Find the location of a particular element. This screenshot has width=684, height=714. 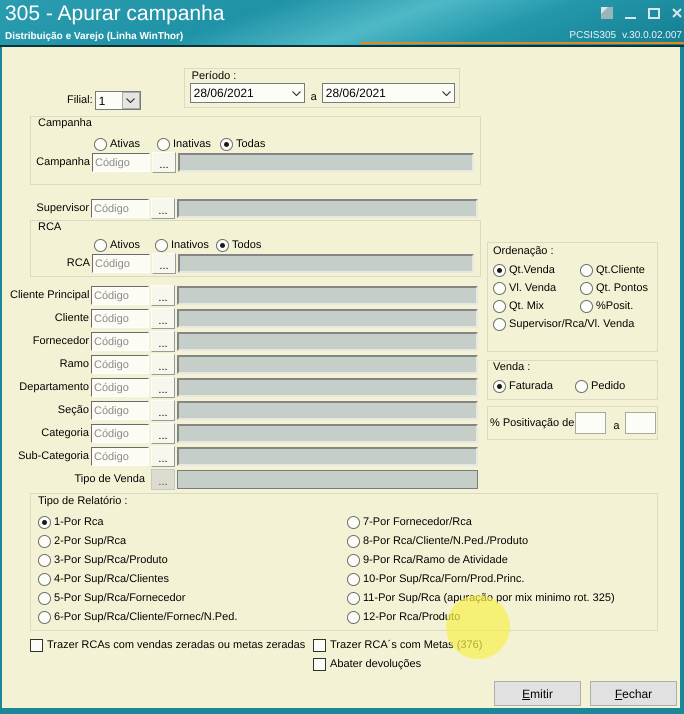

radio-option: Todos is located at coordinates (246, 245).